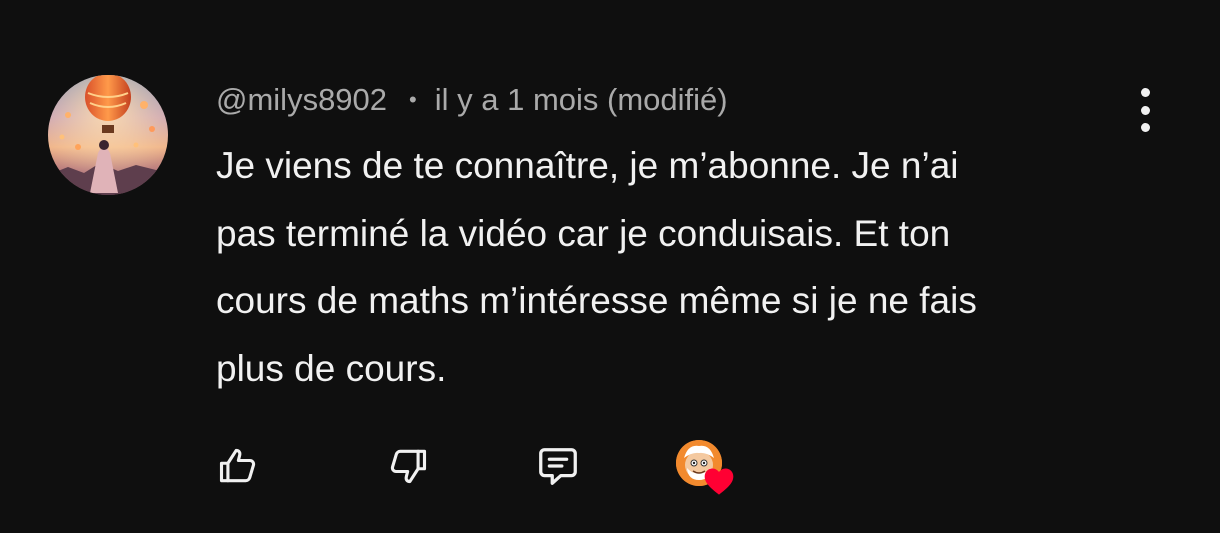 This screenshot has width=1220, height=533. What do you see at coordinates (581, 100) in the screenshot?
I see `comment-timestamp: il y a 1 mois (modifié)` at bounding box center [581, 100].